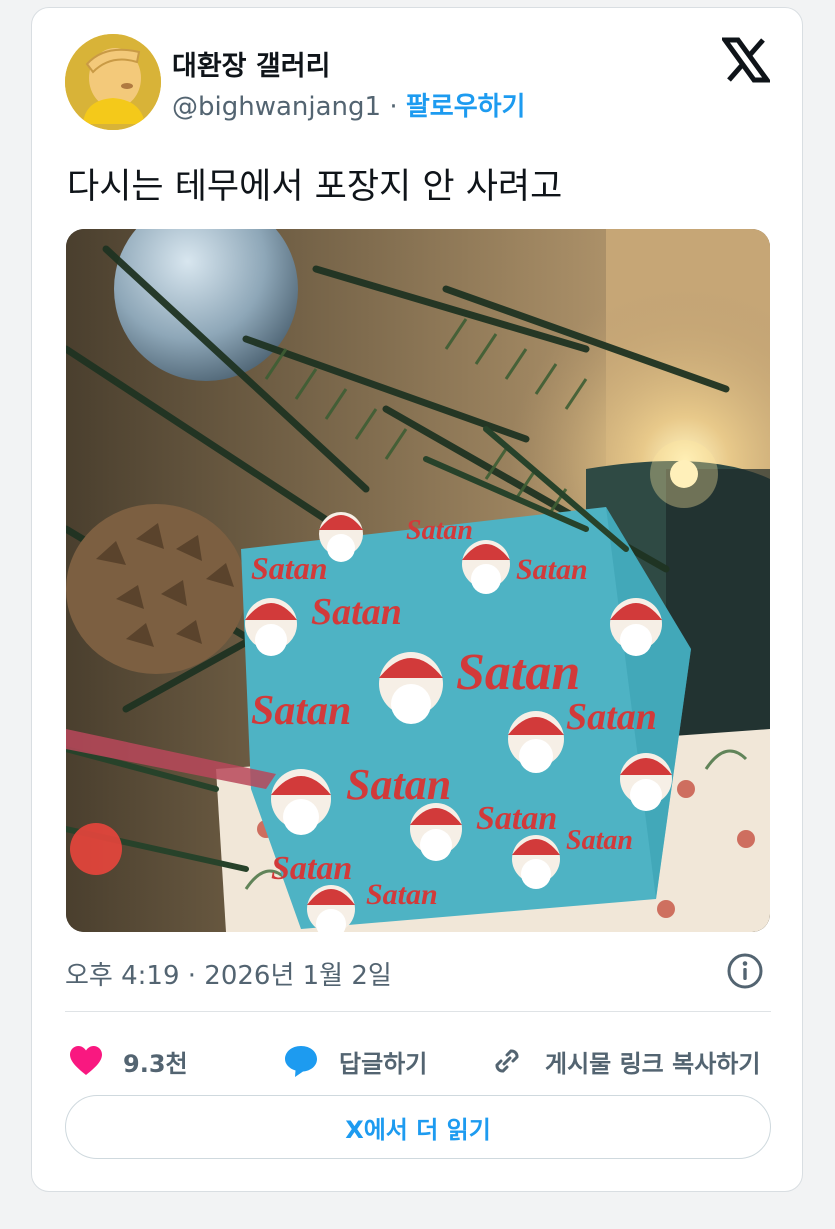  I want to click on like-button: 9.3천, so click(128, 1061).